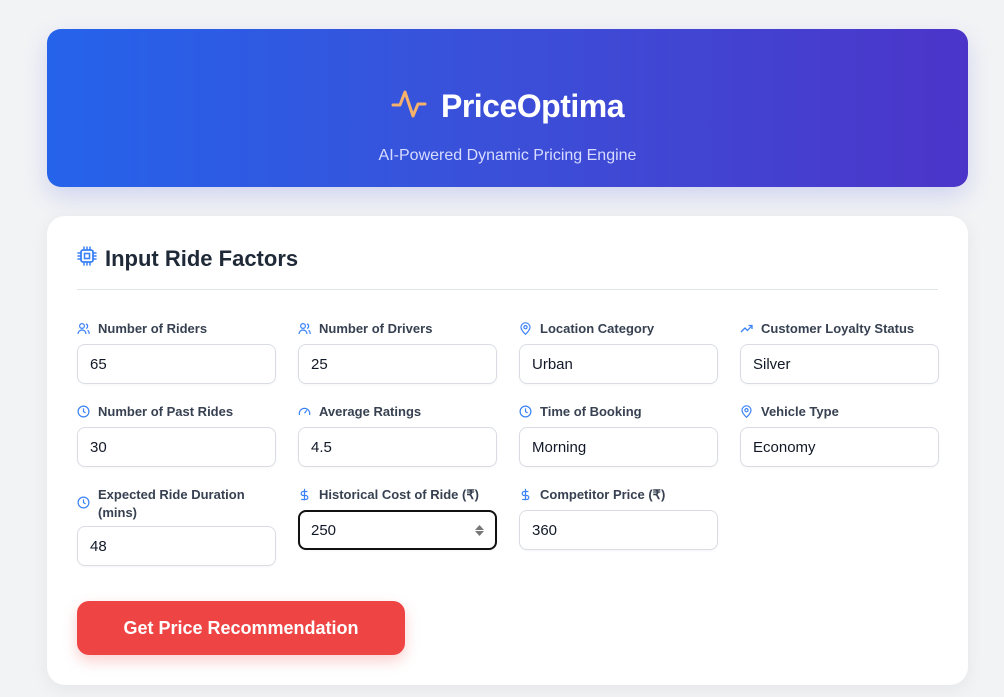 The height and width of the screenshot is (697, 1004). What do you see at coordinates (618, 447) in the screenshot?
I see `time-of-booking-input: Morning` at bounding box center [618, 447].